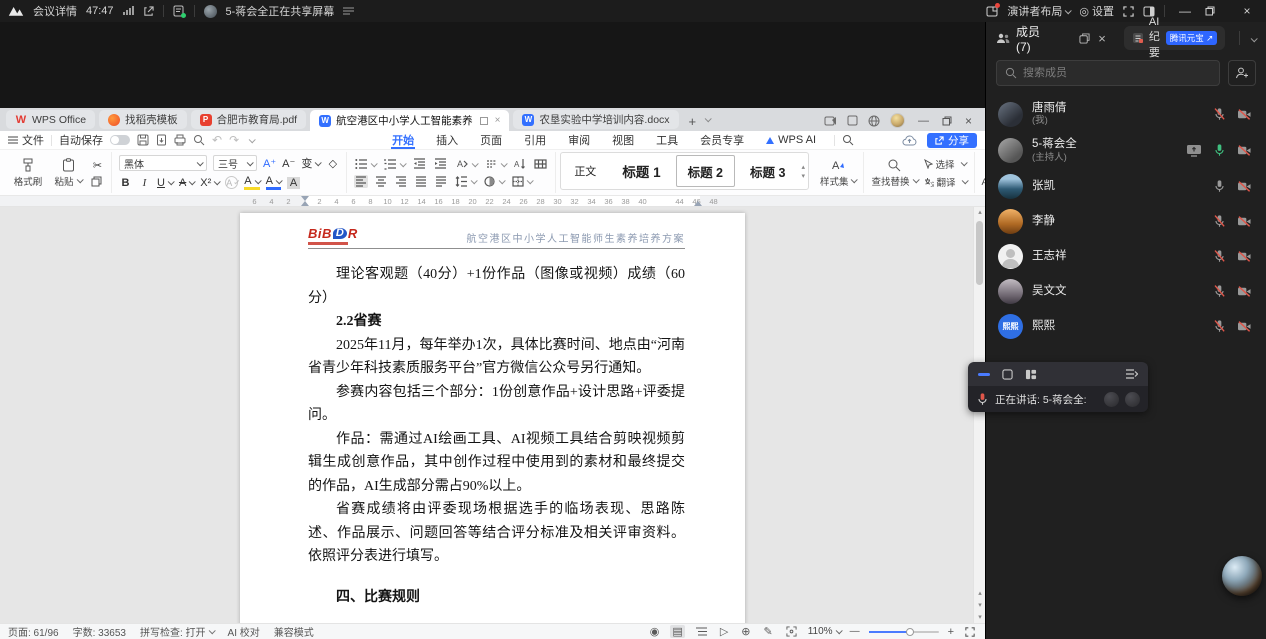 Image resolution: width=1266 pixels, height=639 pixels. What do you see at coordinates (1126, 114) in the screenshot?
I see `member-row: 唐雨倩 (我)` at bounding box center [1126, 114].